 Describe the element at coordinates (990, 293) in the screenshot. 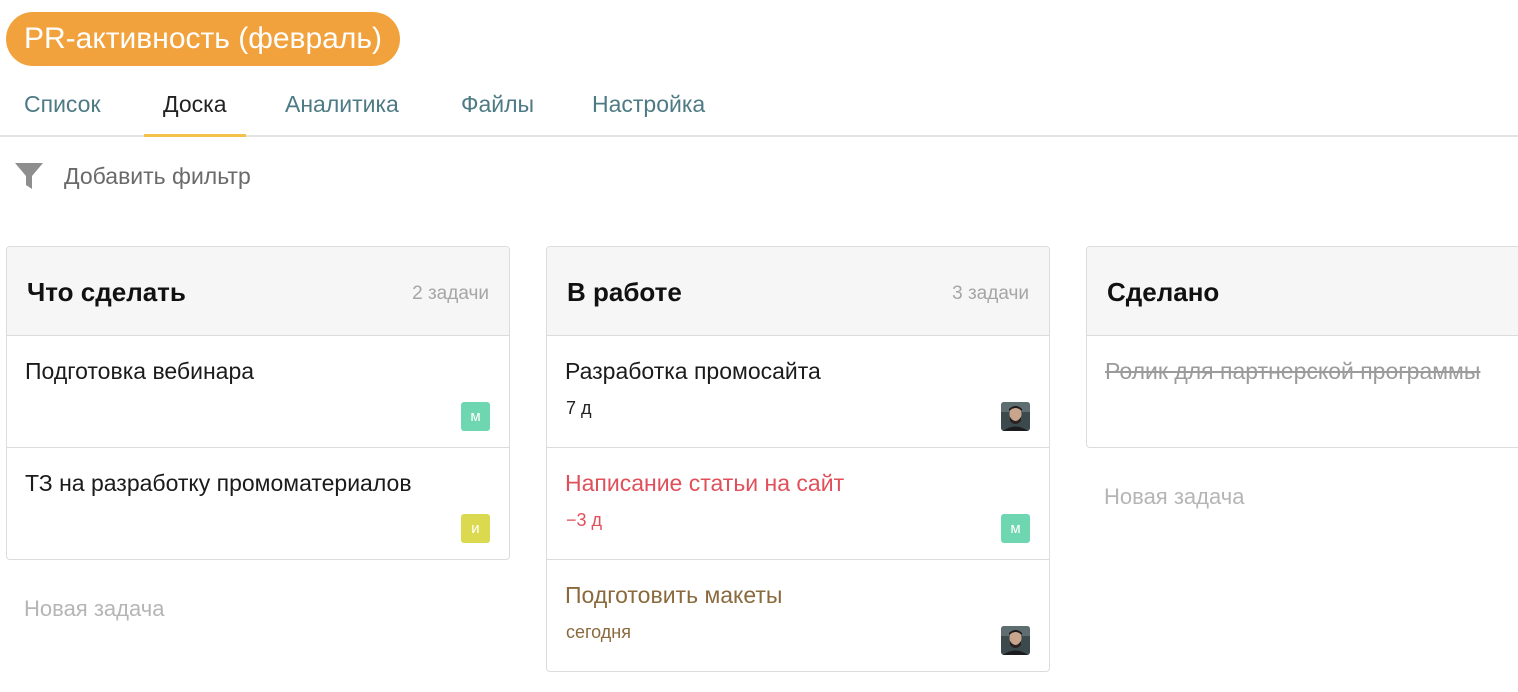

I see `column-task-count: 3 задачи` at that location.